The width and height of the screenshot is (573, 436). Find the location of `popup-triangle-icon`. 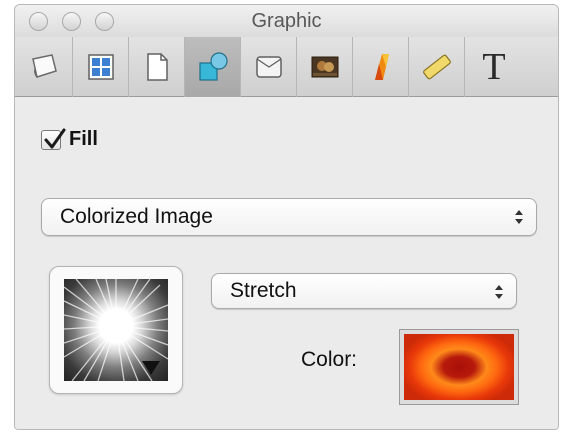

popup-triangle-icon is located at coordinates (151, 368).